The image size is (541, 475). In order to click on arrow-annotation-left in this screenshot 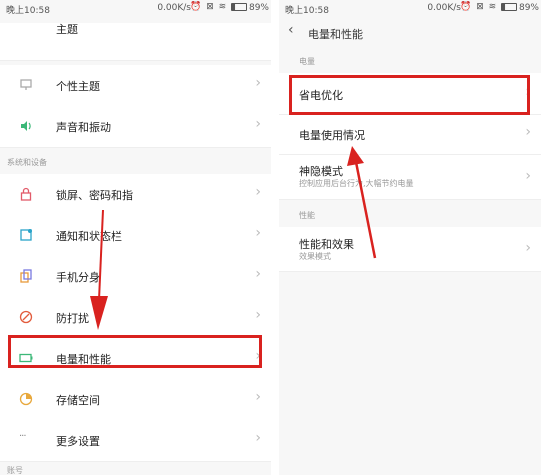, I will do `click(99, 269)`.